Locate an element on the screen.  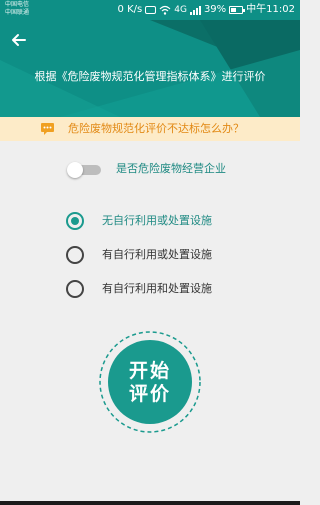
back-arrow-icon is located at coordinates (19, 40).